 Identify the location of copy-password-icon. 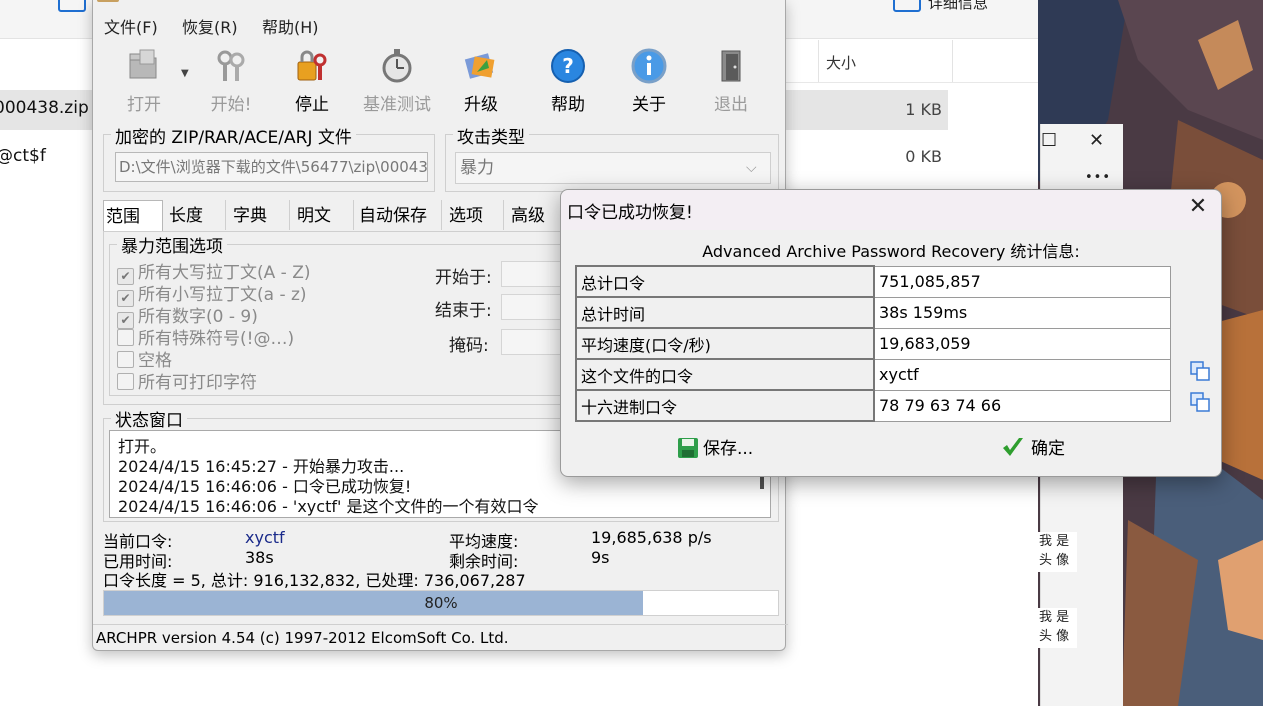
(1200, 371).